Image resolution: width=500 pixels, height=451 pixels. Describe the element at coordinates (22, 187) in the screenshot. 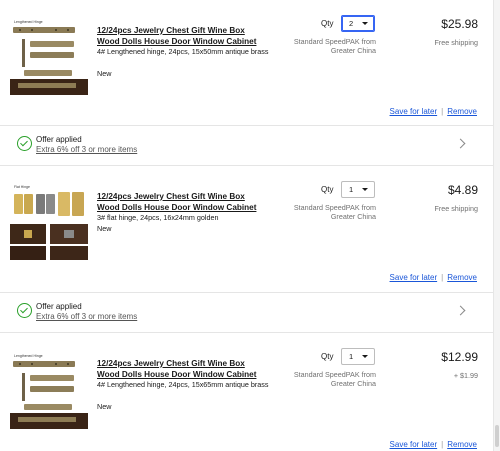

I see `svg-text: Flat Hinge` at that location.